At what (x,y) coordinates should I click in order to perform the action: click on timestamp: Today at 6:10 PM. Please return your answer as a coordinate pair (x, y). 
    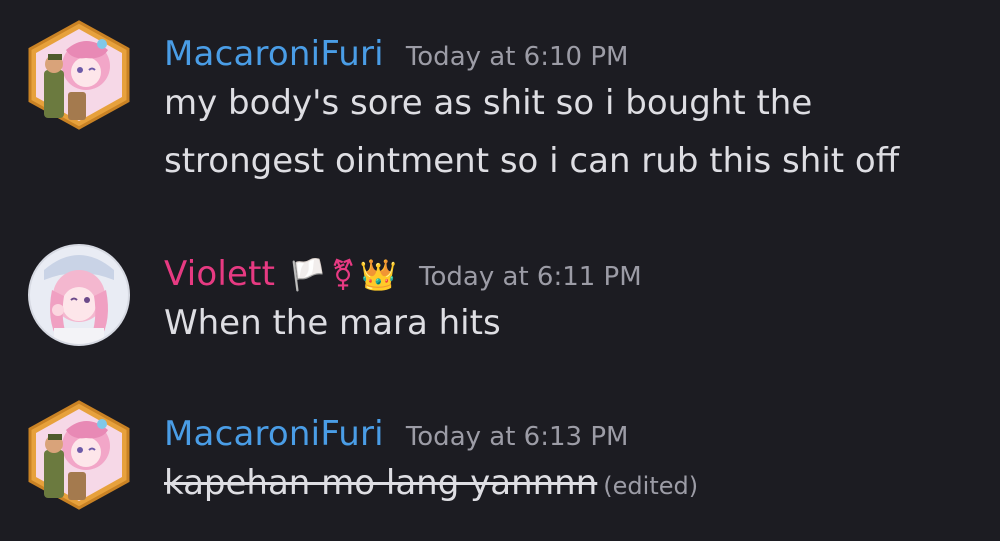
    Looking at the image, I should click on (517, 57).